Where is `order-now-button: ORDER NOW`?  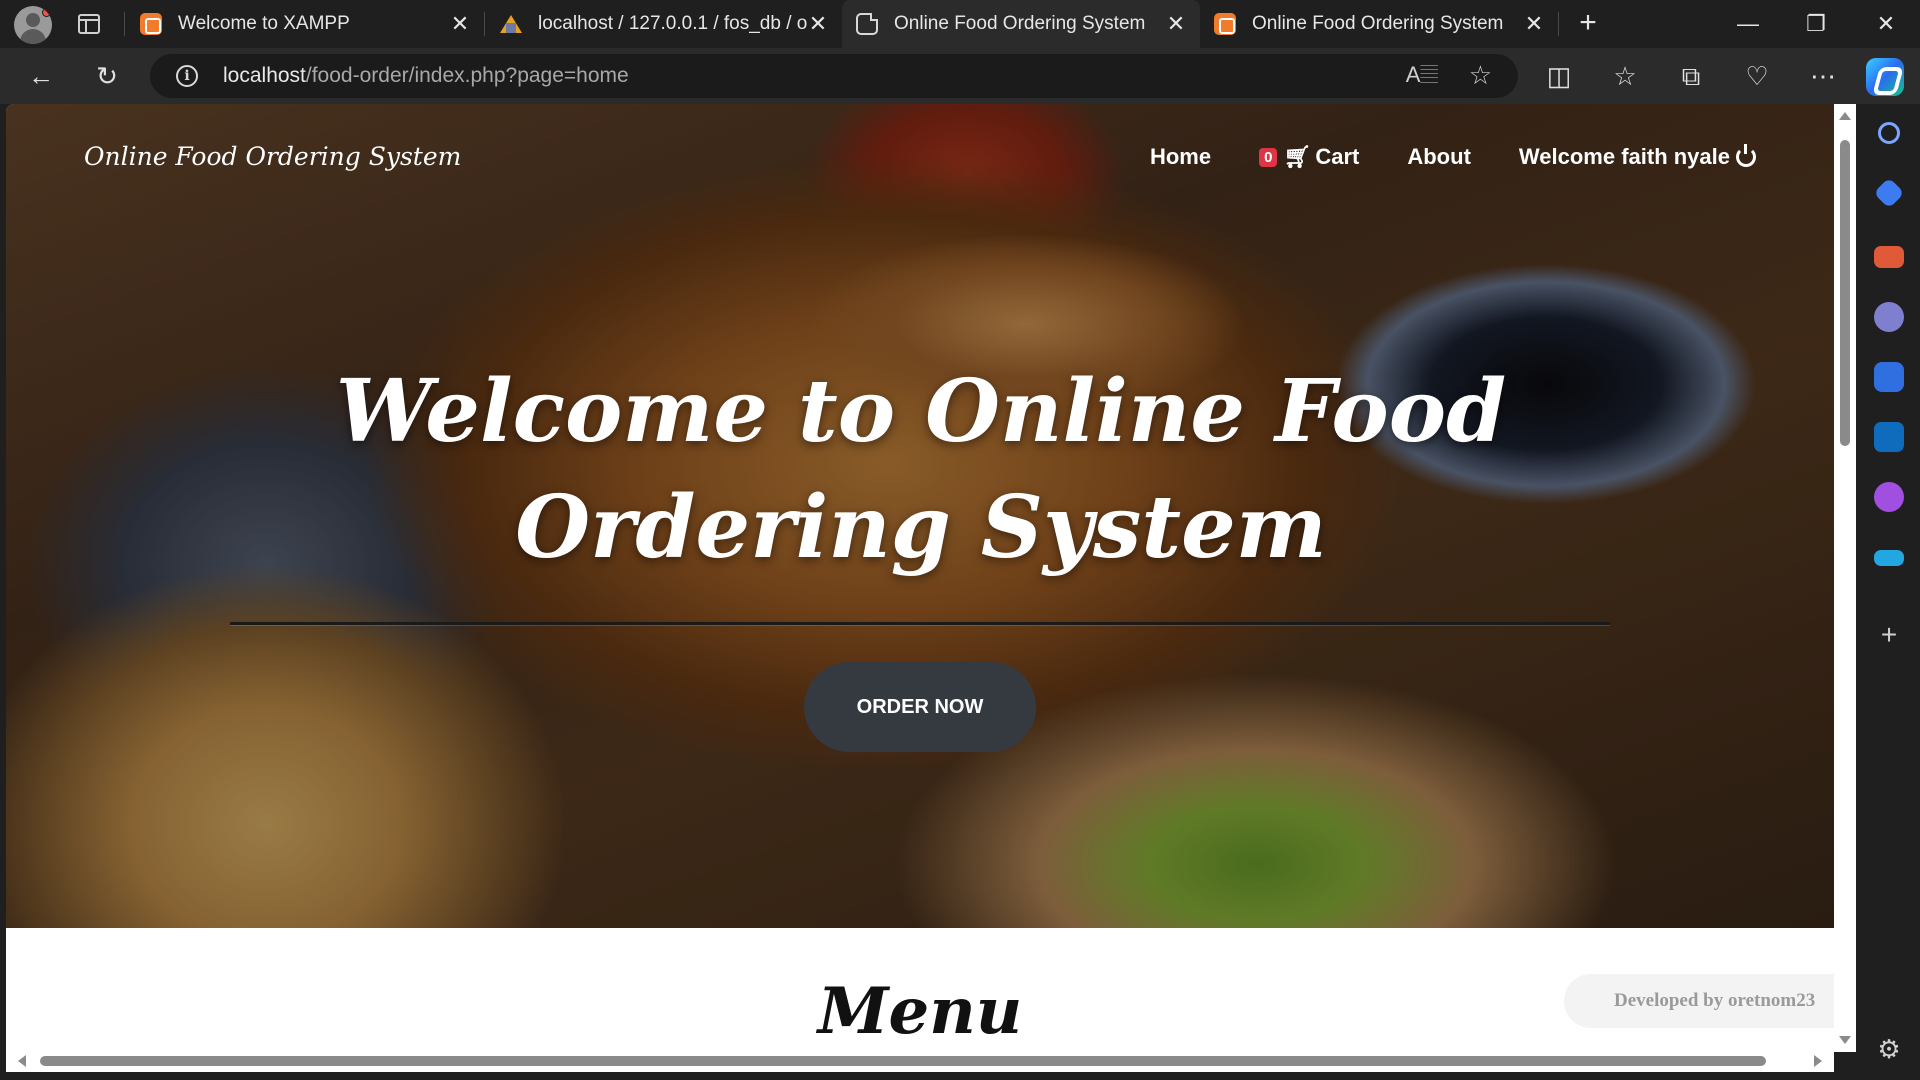 order-now-button: ORDER NOW is located at coordinates (920, 707).